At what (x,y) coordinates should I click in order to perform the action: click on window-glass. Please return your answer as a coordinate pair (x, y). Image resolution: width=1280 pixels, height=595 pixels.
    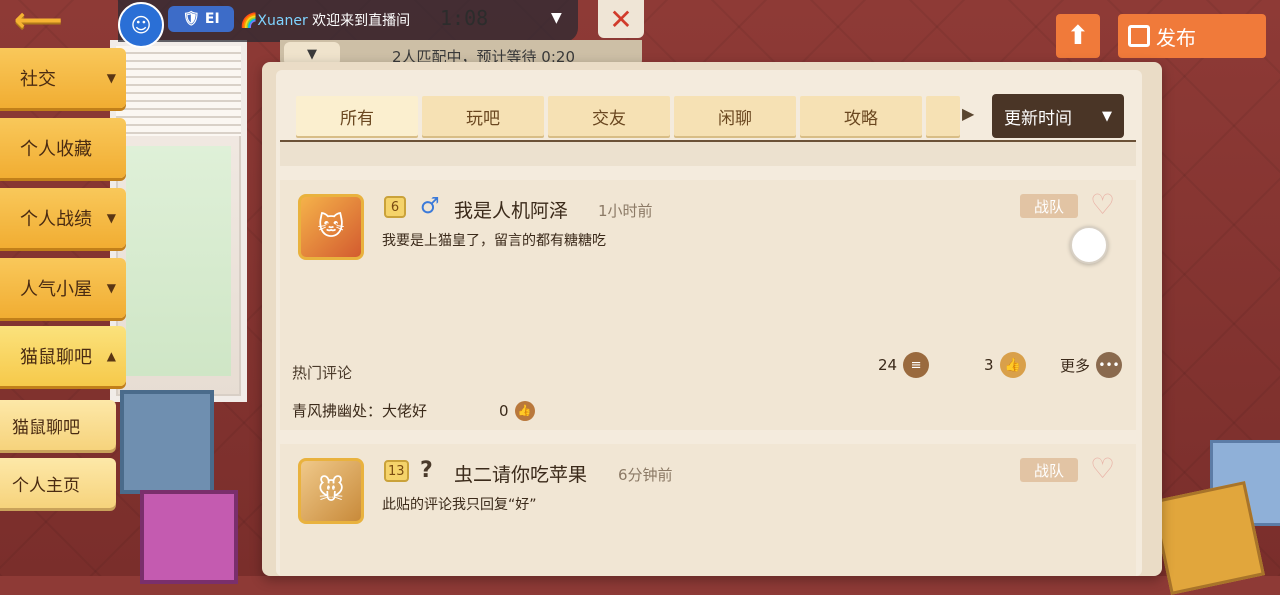
    Looking at the image, I should click on (178, 261).